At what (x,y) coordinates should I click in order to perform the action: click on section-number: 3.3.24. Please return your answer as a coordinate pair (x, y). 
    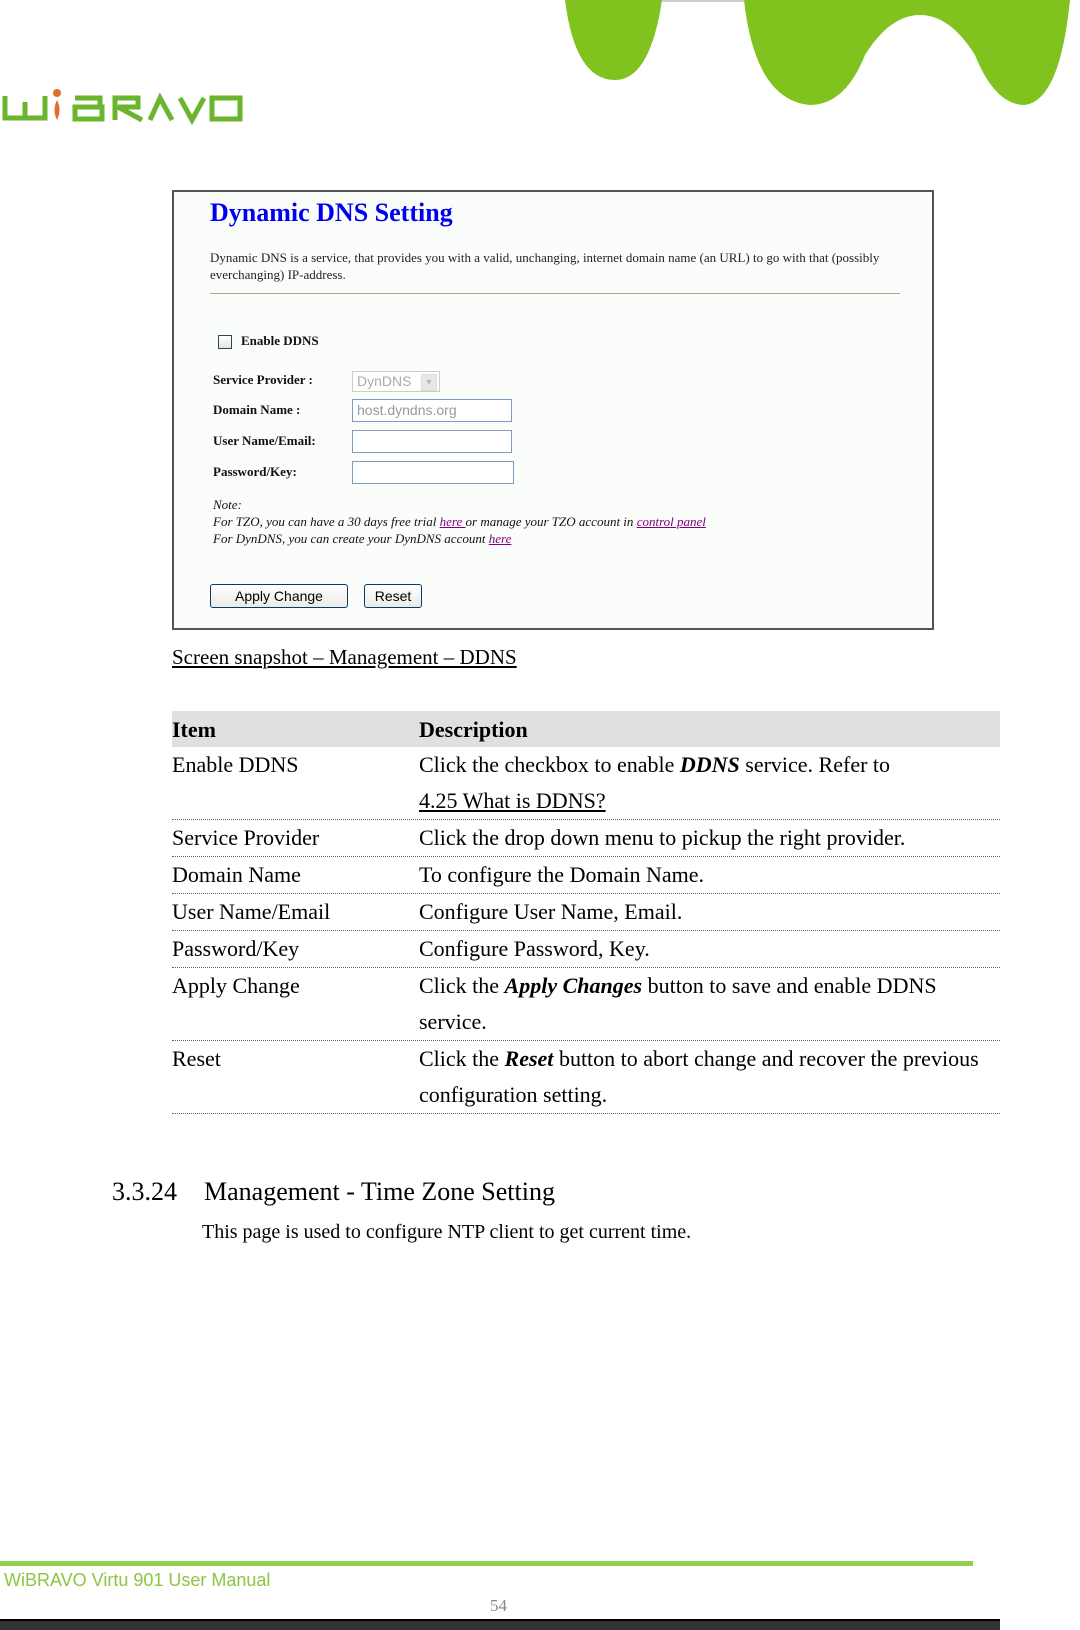
    Looking at the image, I should click on (144, 1191).